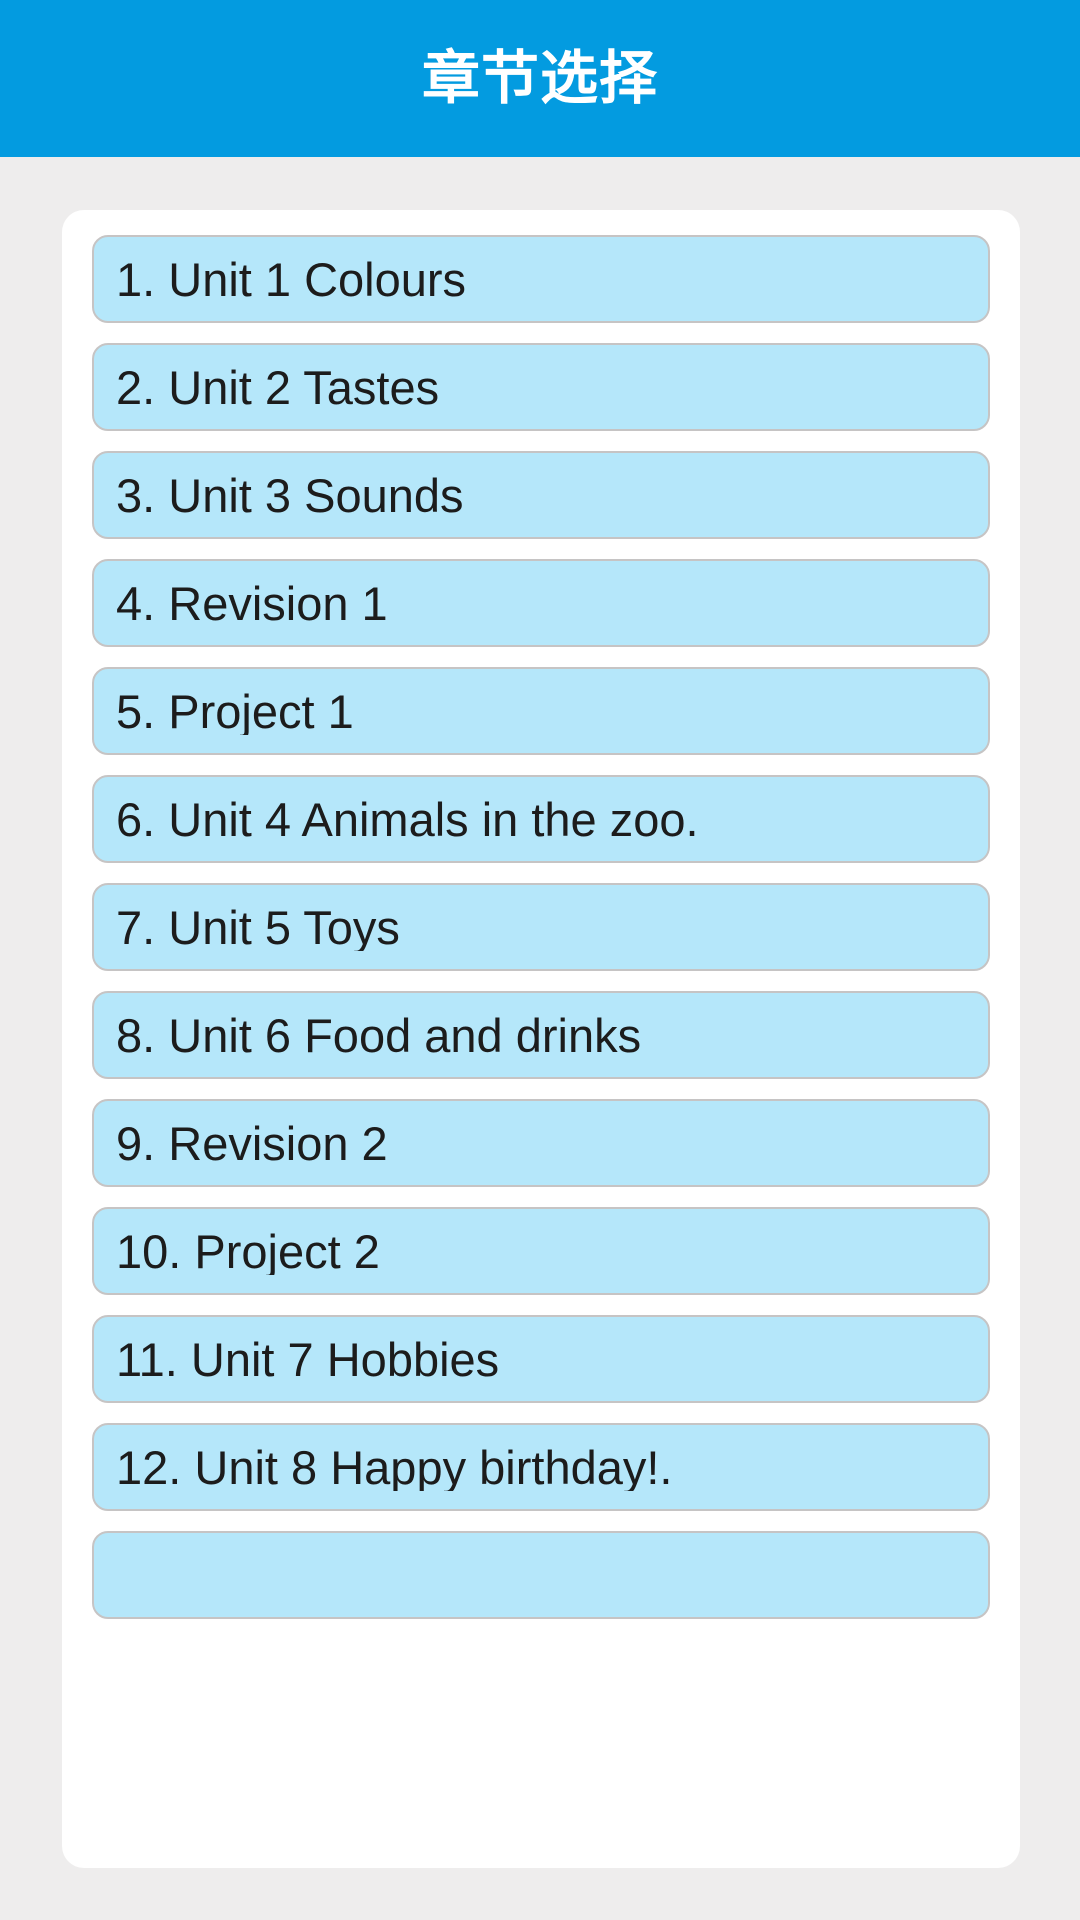  I want to click on chapter-item-8: 8. Unit 6 Food and drinks, so click(541, 1035).